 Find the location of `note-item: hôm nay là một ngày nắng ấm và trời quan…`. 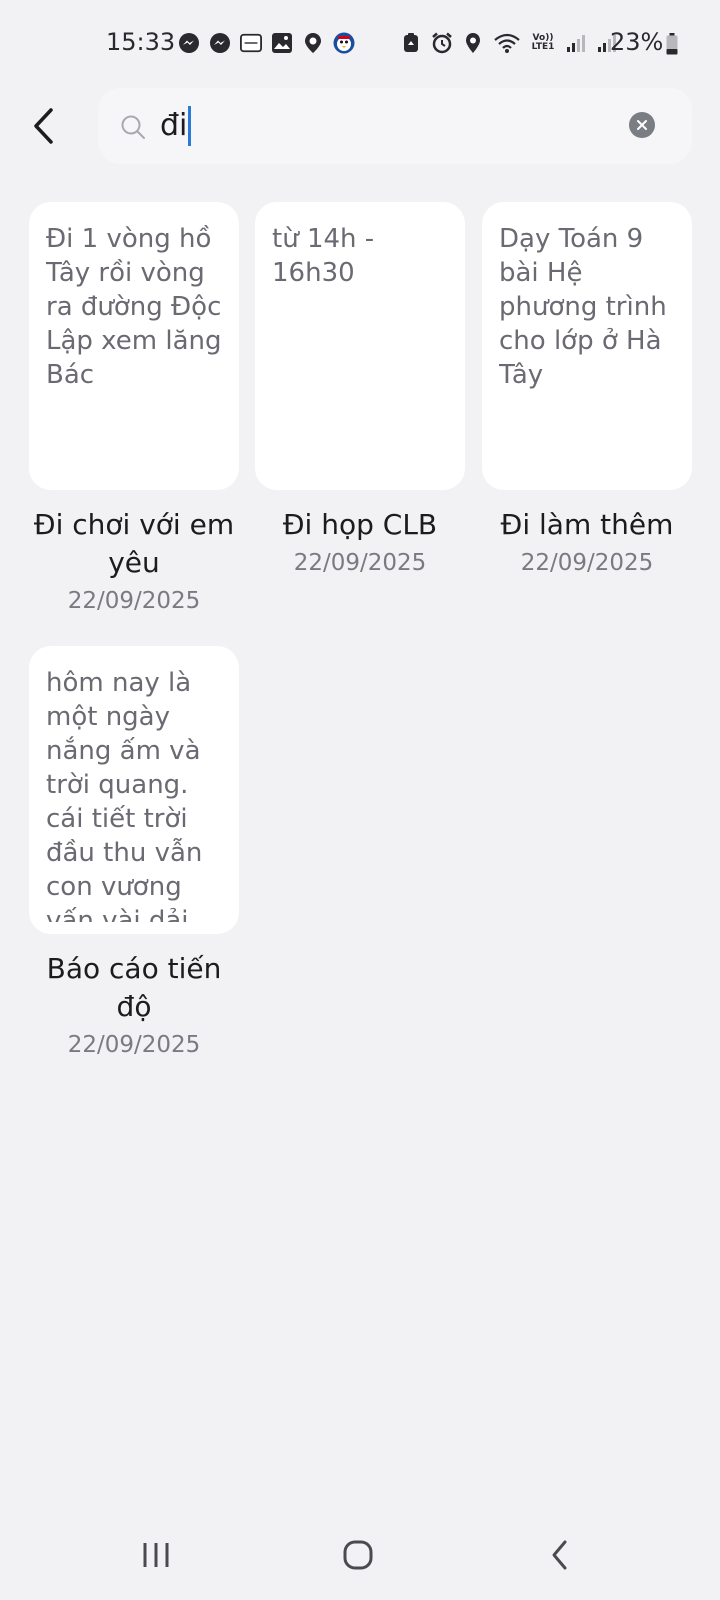

note-item: hôm nay là một ngày nắng ấm và trời quan… is located at coordinates (134, 854).